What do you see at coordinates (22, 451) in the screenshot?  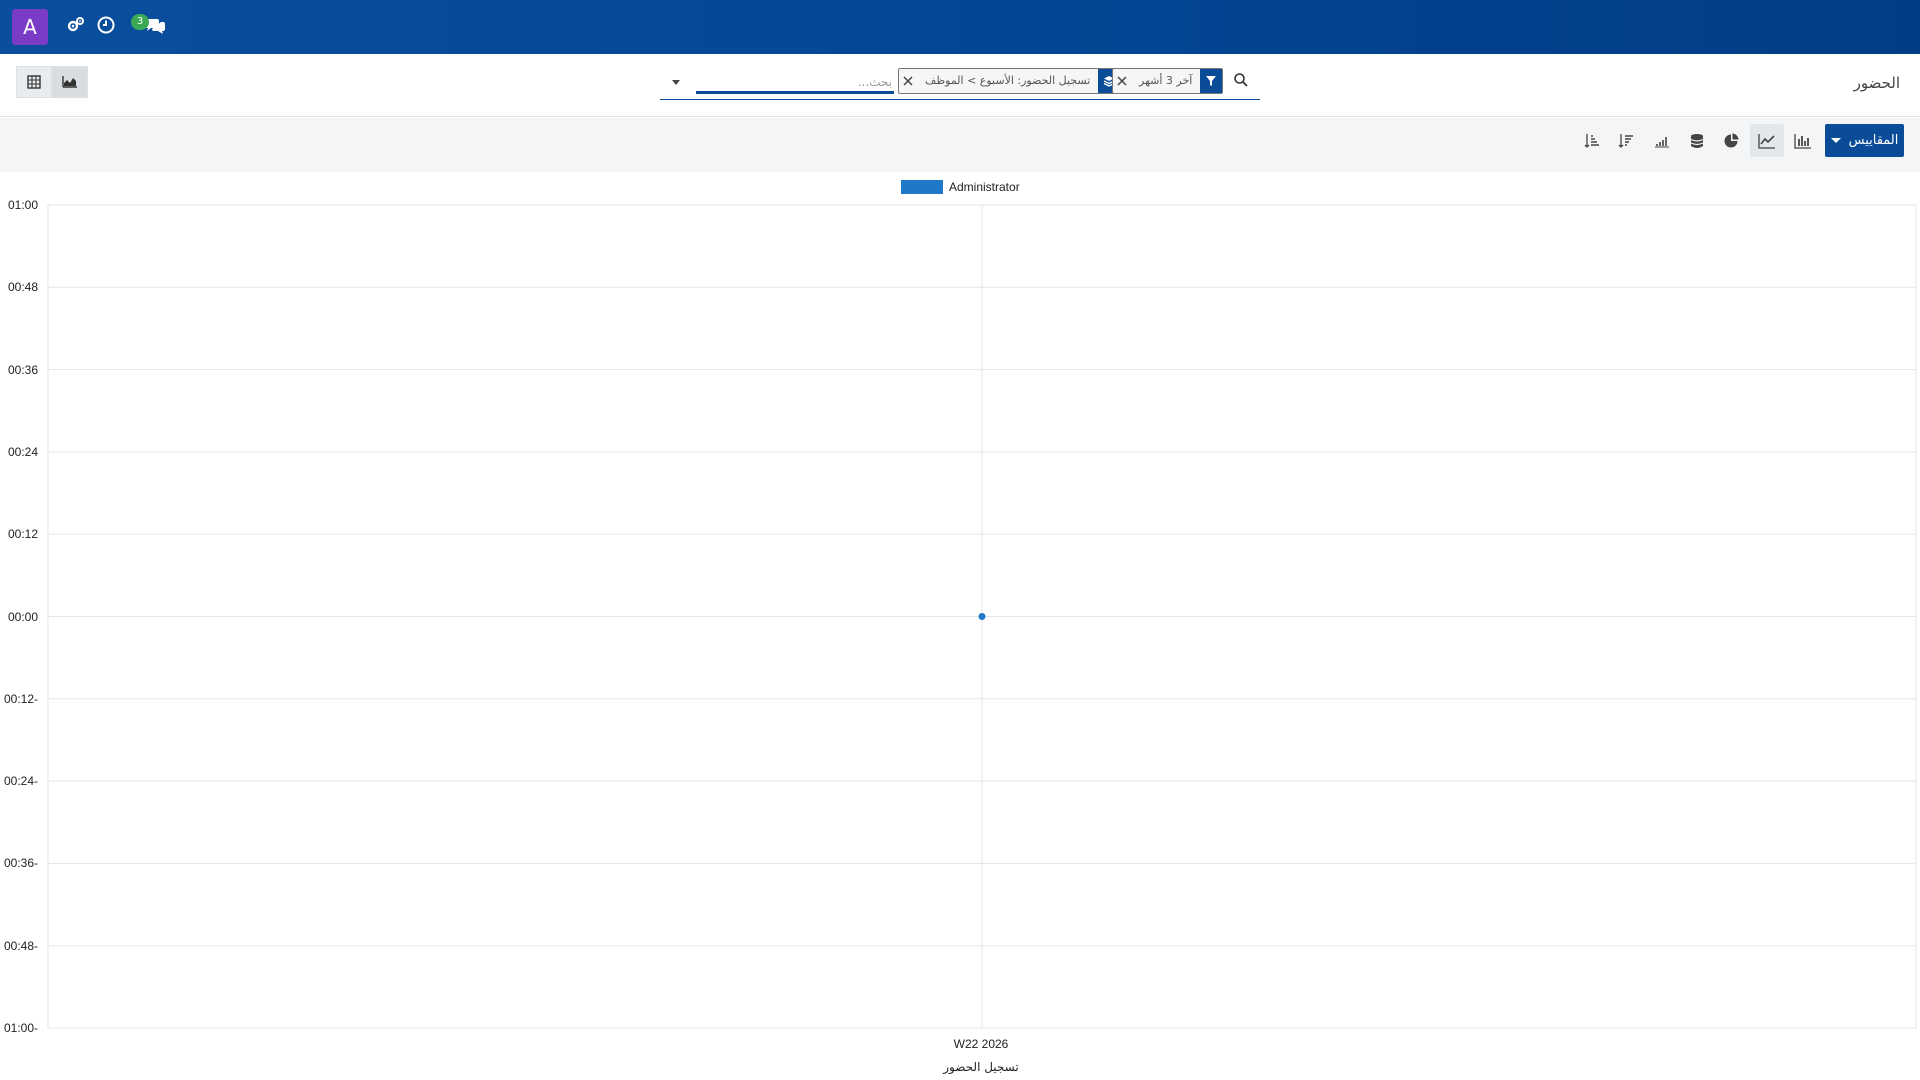 I see `y-tick-label: 00:24` at bounding box center [22, 451].